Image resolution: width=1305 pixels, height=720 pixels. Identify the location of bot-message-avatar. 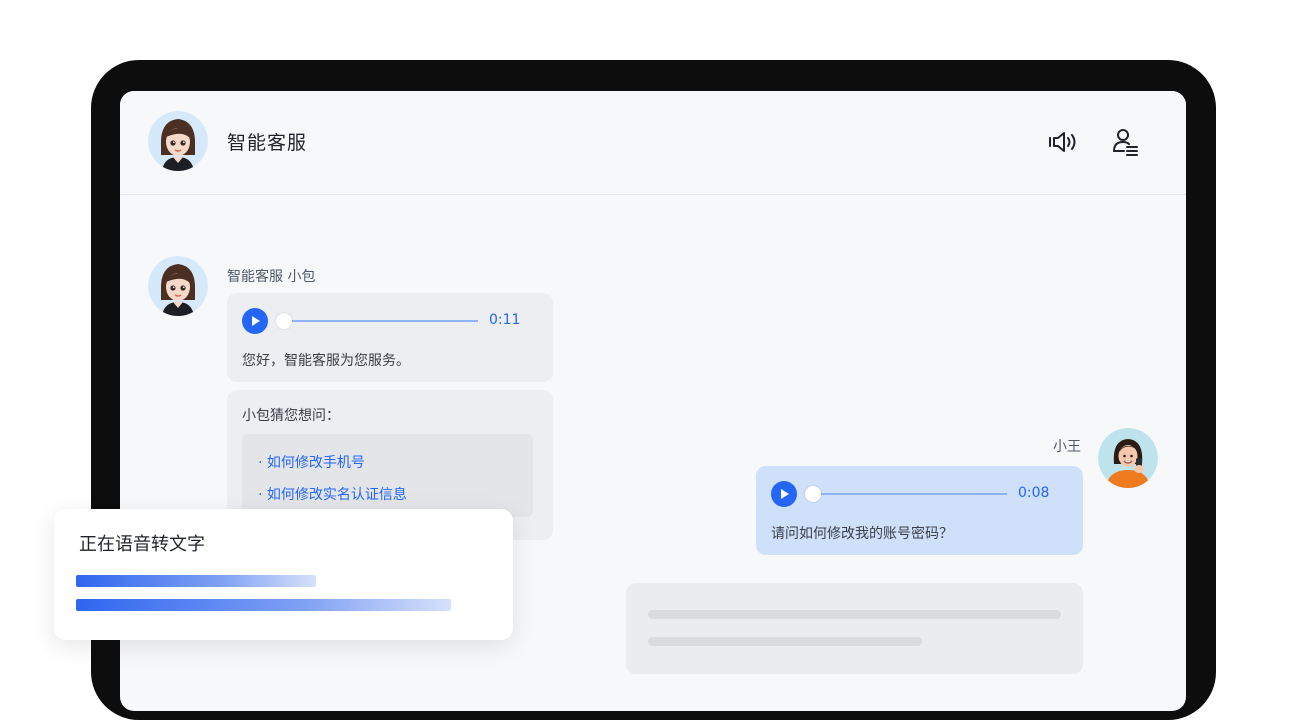
(178, 286).